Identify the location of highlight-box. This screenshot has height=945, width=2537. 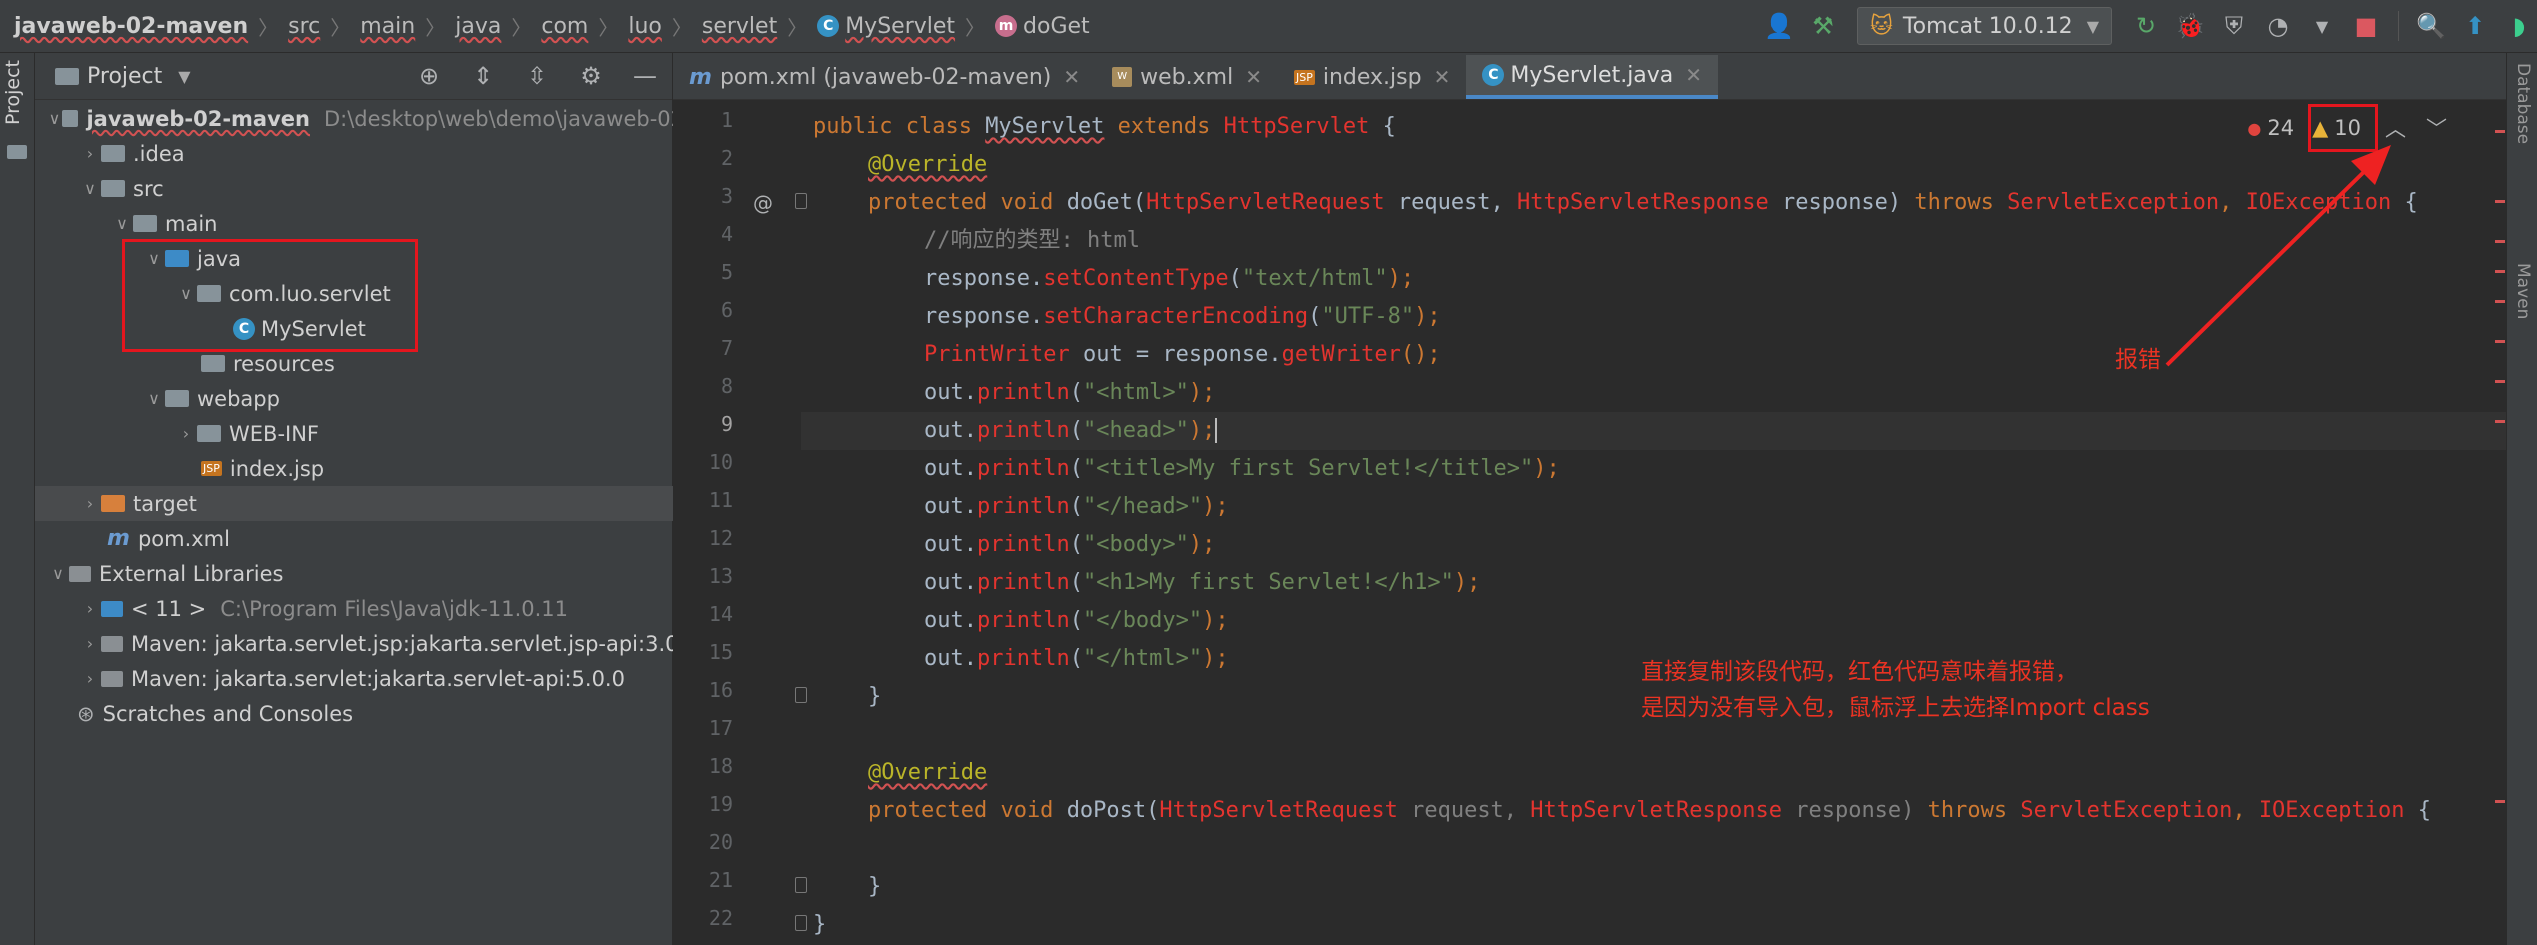
(270, 295).